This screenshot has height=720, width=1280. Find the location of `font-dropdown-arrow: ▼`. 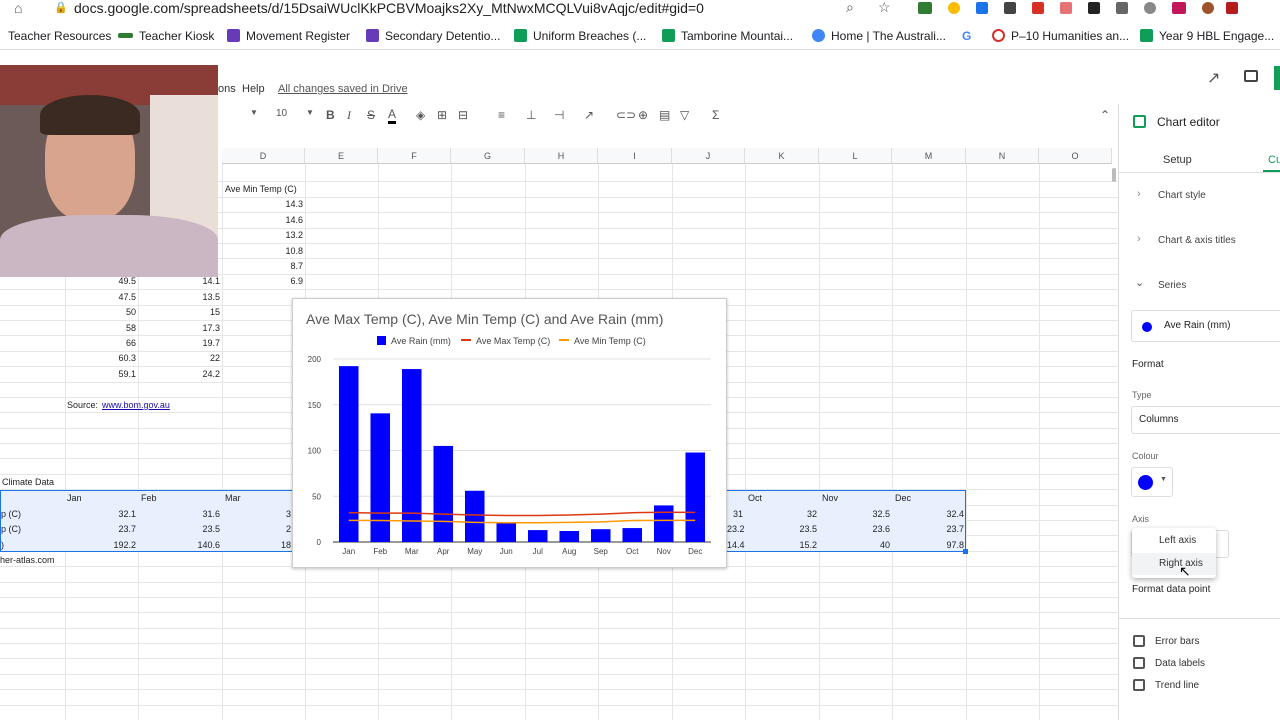

font-dropdown-arrow: ▼ is located at coordinates (254, 112).